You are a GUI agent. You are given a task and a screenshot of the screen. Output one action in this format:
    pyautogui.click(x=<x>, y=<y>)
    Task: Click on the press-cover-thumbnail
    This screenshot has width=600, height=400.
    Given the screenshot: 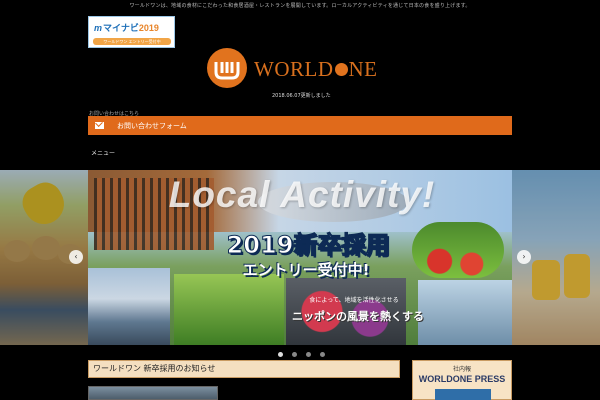 What is the action you would take?
    pyautogui.click(x=463, y=394)
    